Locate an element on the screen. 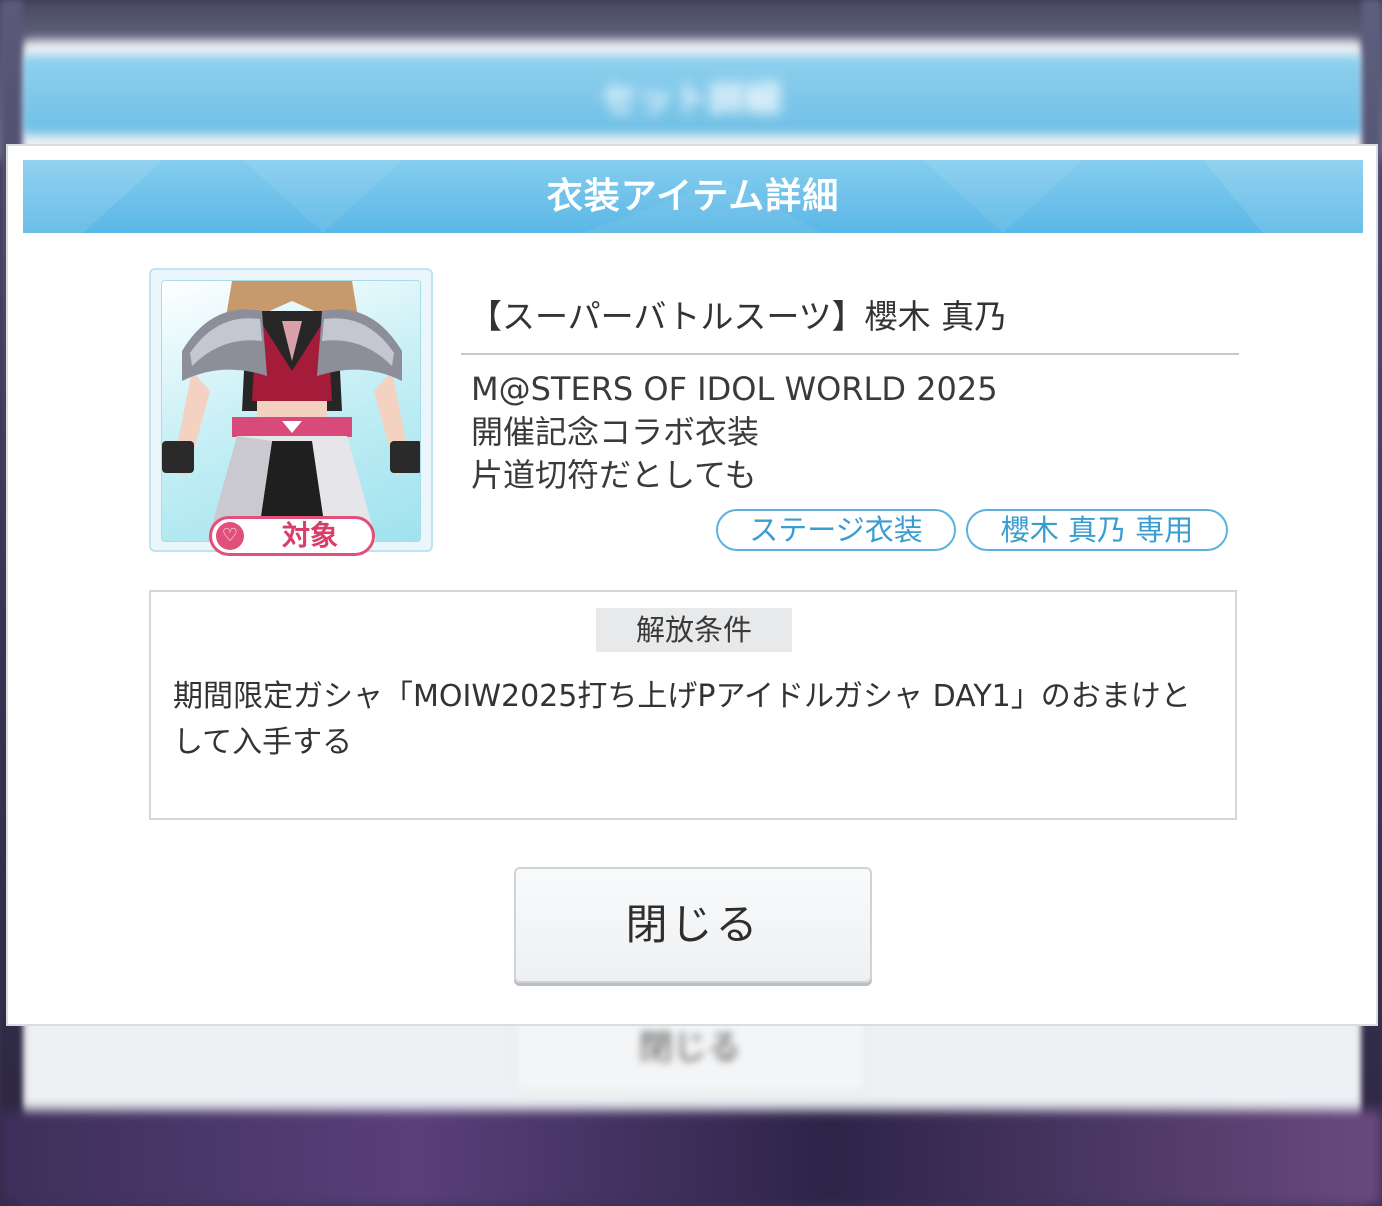 The height and width of the screenshot is (1206, 1382). dialog-header: 衣装アイテム詳細 is located at coordinates (693, 196).